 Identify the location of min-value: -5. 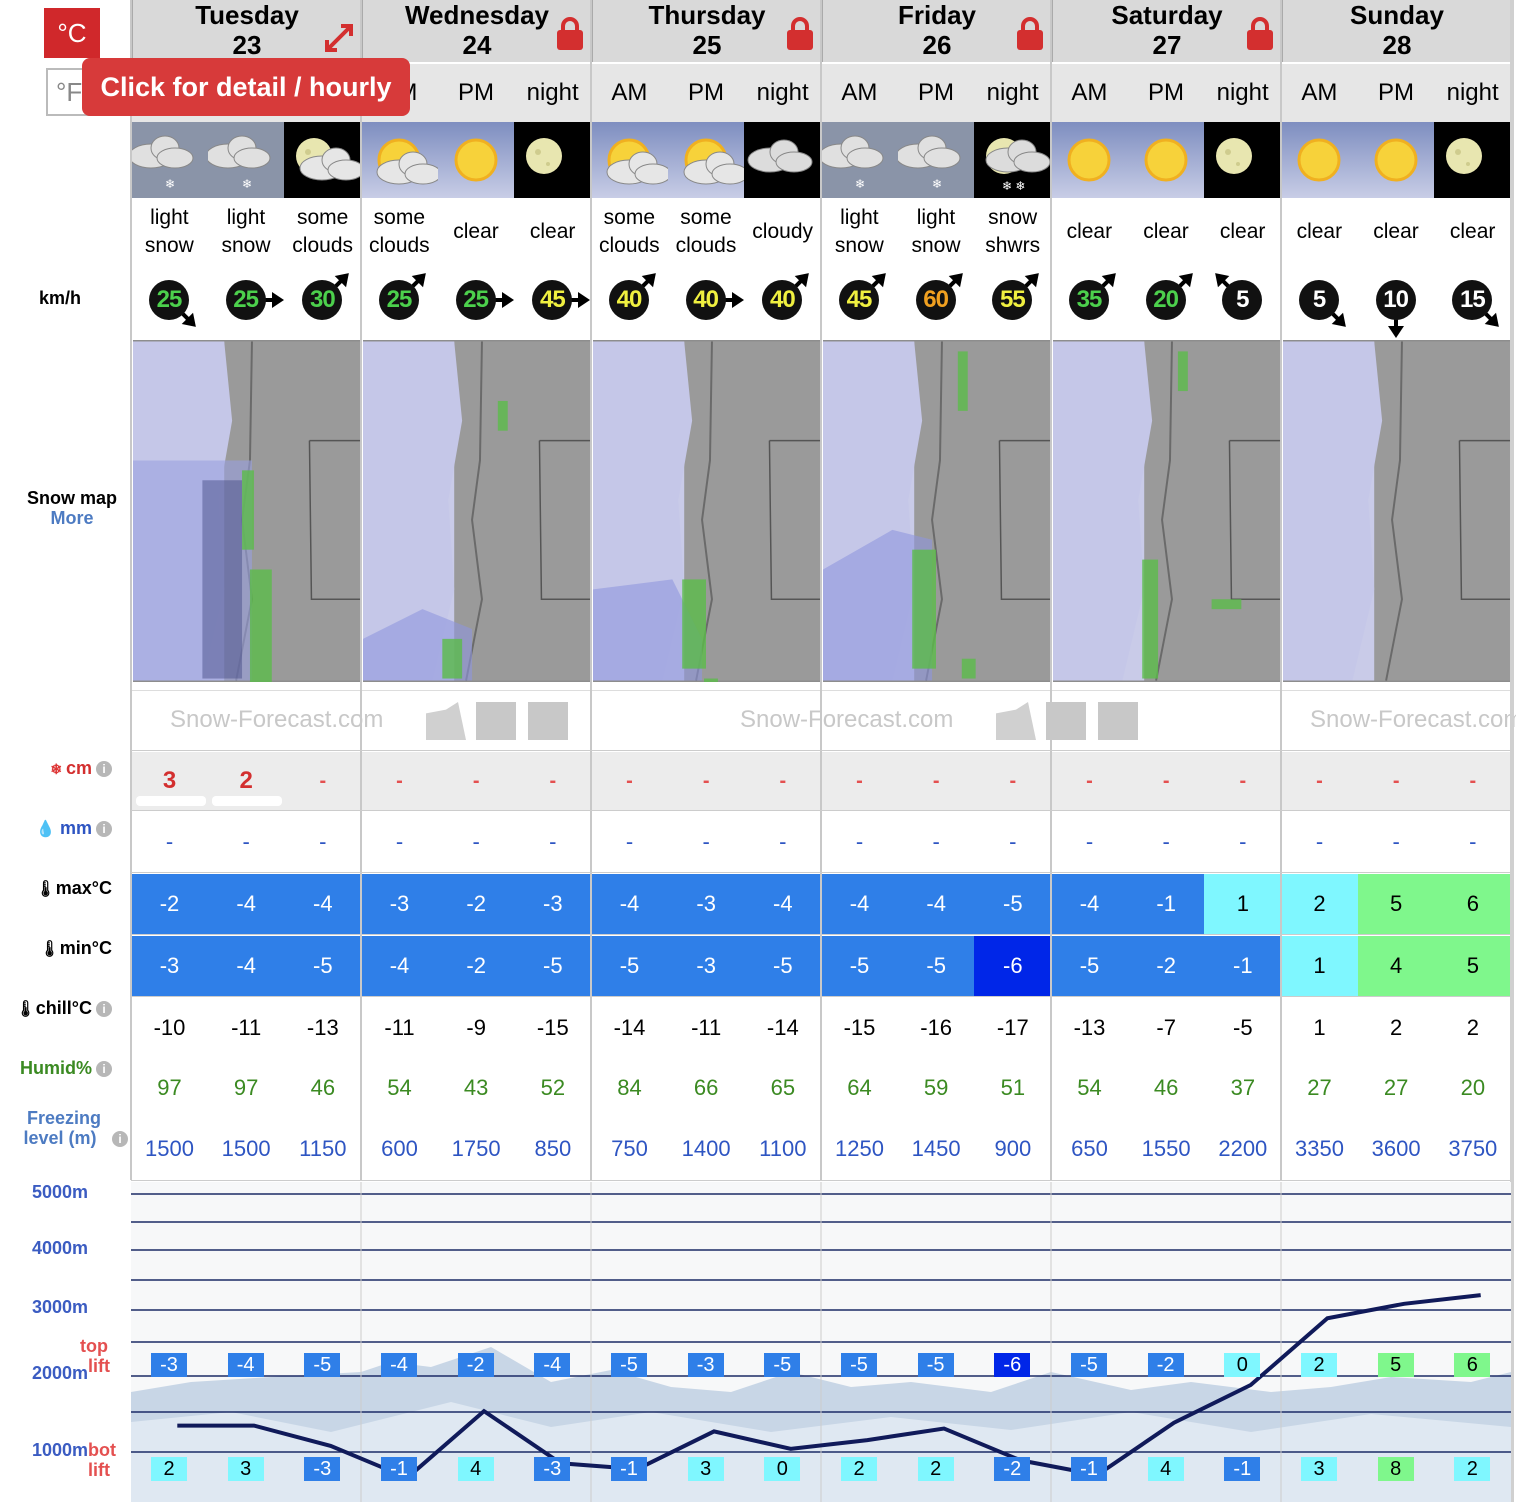
(323, 966).